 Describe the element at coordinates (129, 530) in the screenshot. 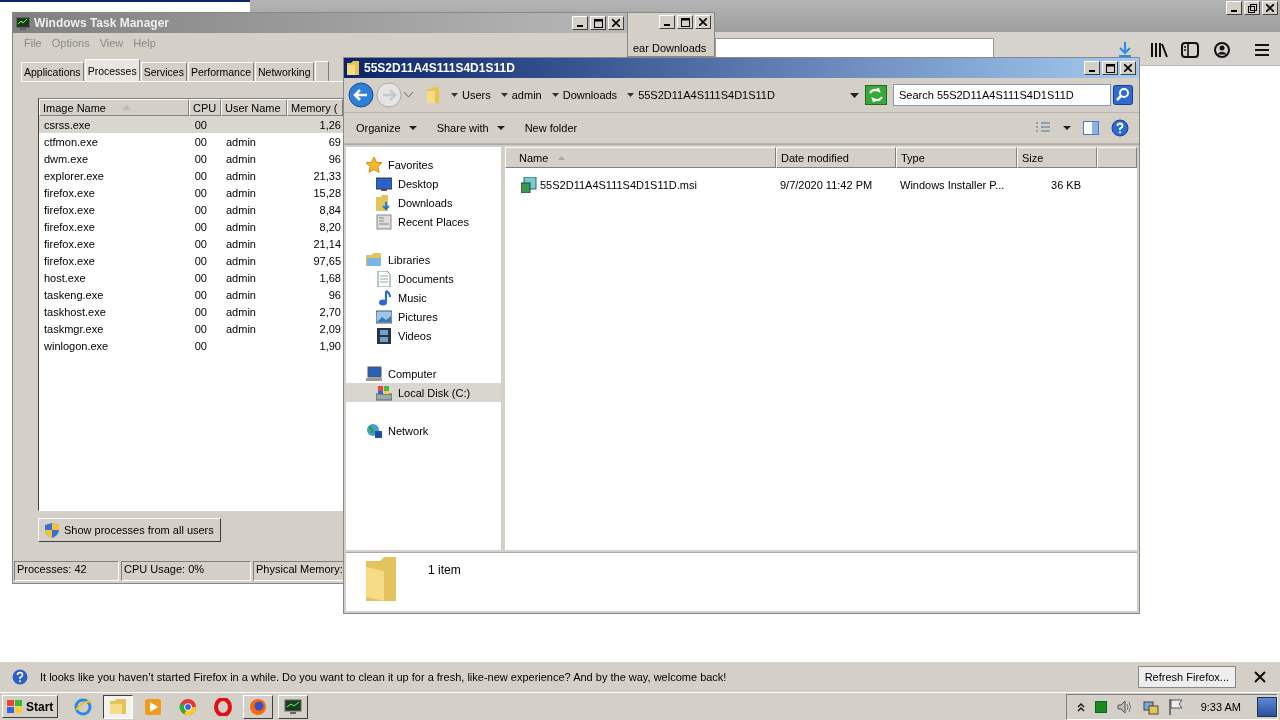

I see `show-all-button: Show processes from all users` at that location.